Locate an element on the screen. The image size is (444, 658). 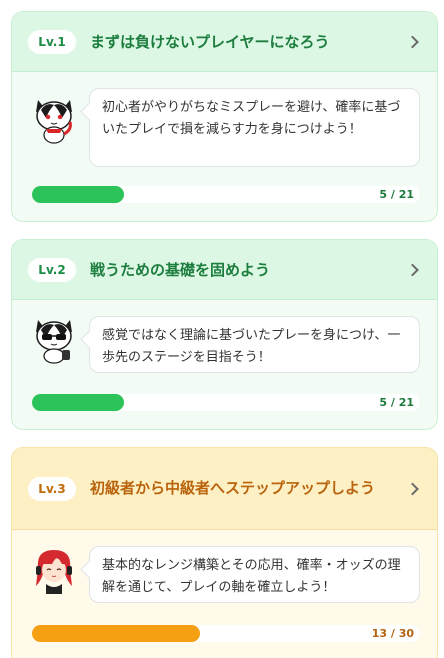
level-badge: Lv.3 is located at coordinates (52, 488).